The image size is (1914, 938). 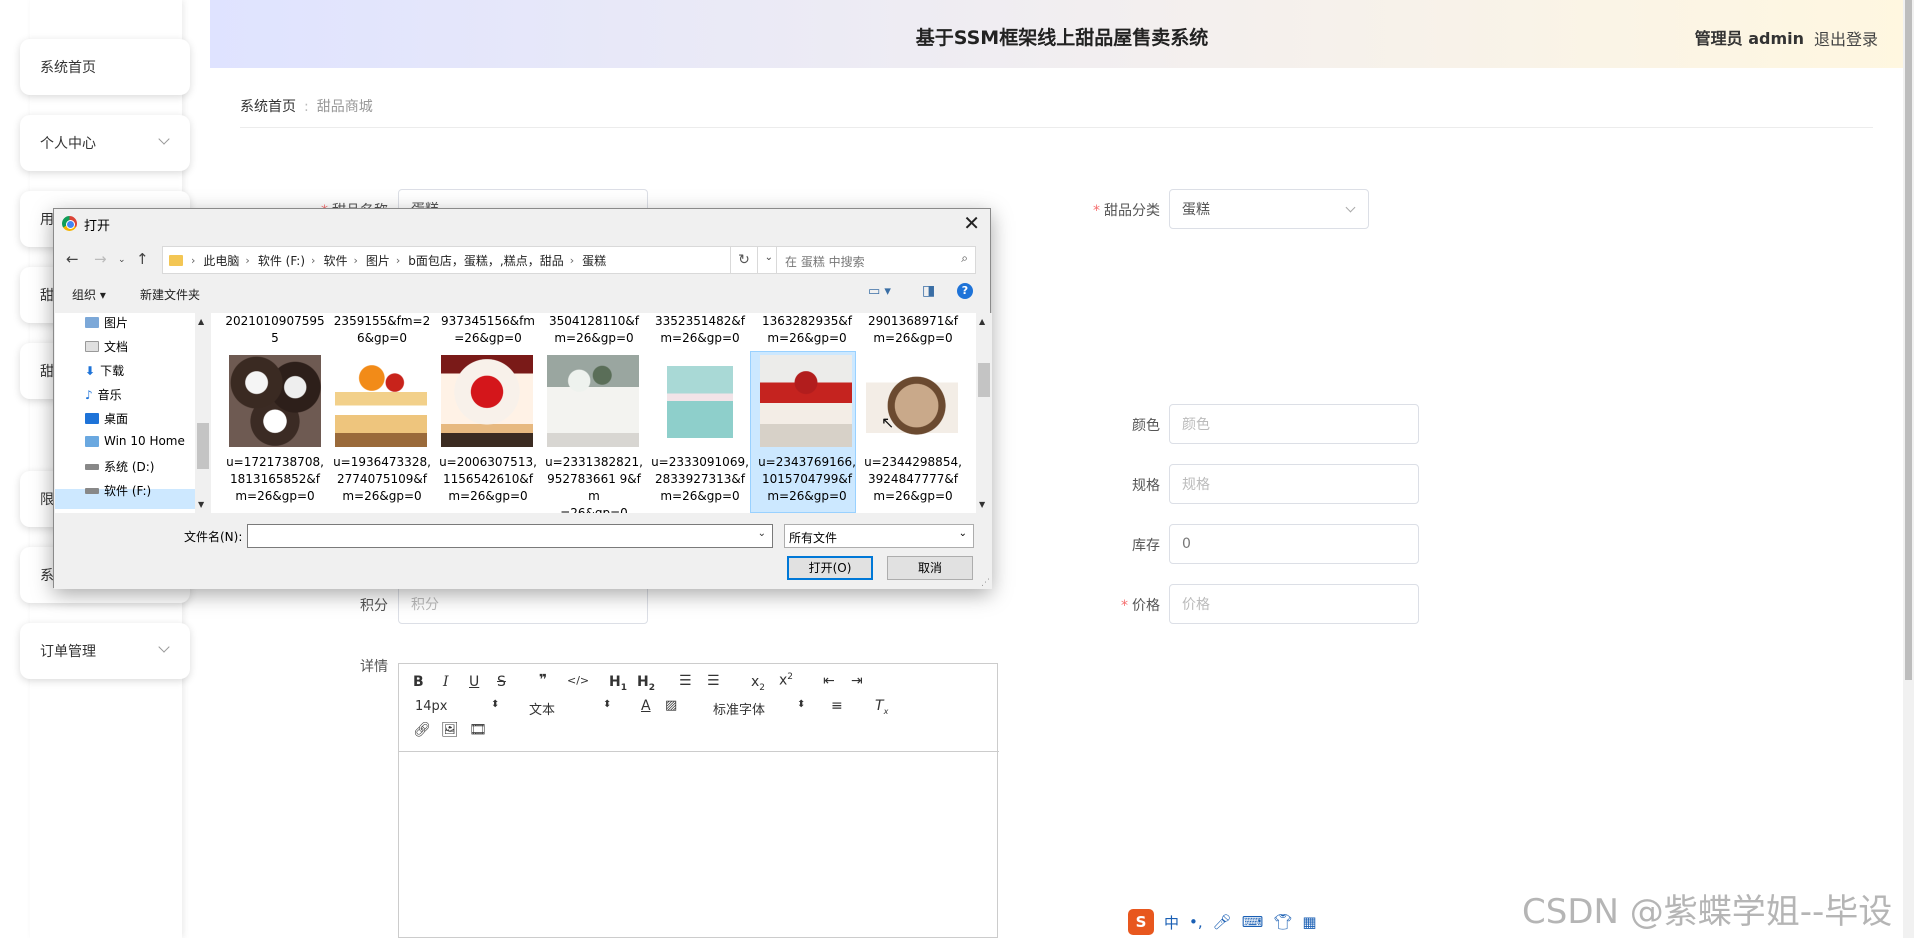 I want to click on file-name: 3352351482&f m=26&gp=0, so click(x=700, y=330).